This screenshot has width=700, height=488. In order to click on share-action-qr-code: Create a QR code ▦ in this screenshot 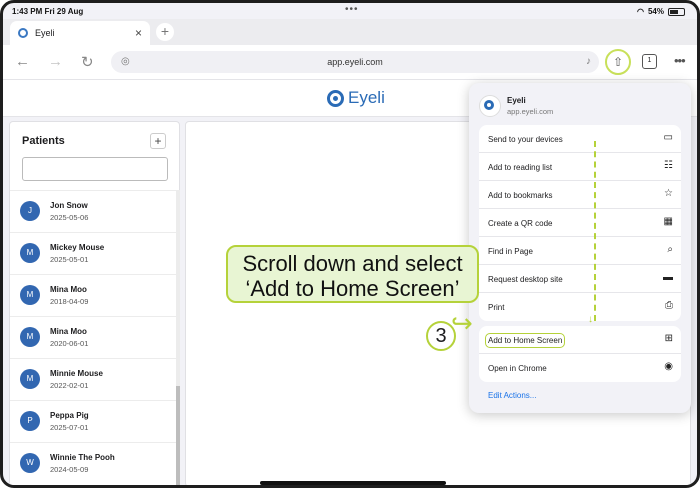, I will do `click(580, 223)`.